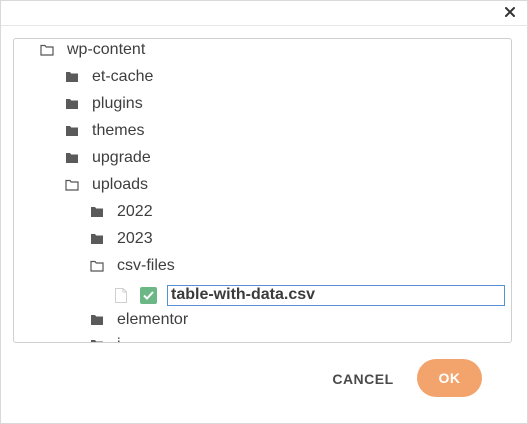 This screenshot has height=424, width=528. Describe the element at coordinates (120, 184) in the screenshot. I see `tree-item-label: uploads` at that location.